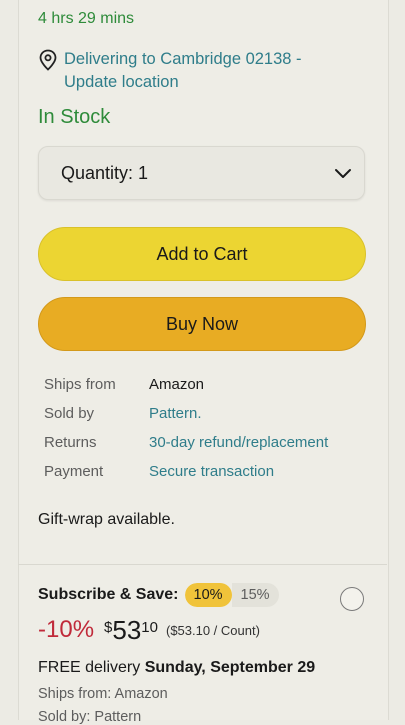 The width and height of the screenshot is (405, 725). Describe the element at coordinates (343, 173) in the screenshot. I see `chevron-down-icon` at that location.